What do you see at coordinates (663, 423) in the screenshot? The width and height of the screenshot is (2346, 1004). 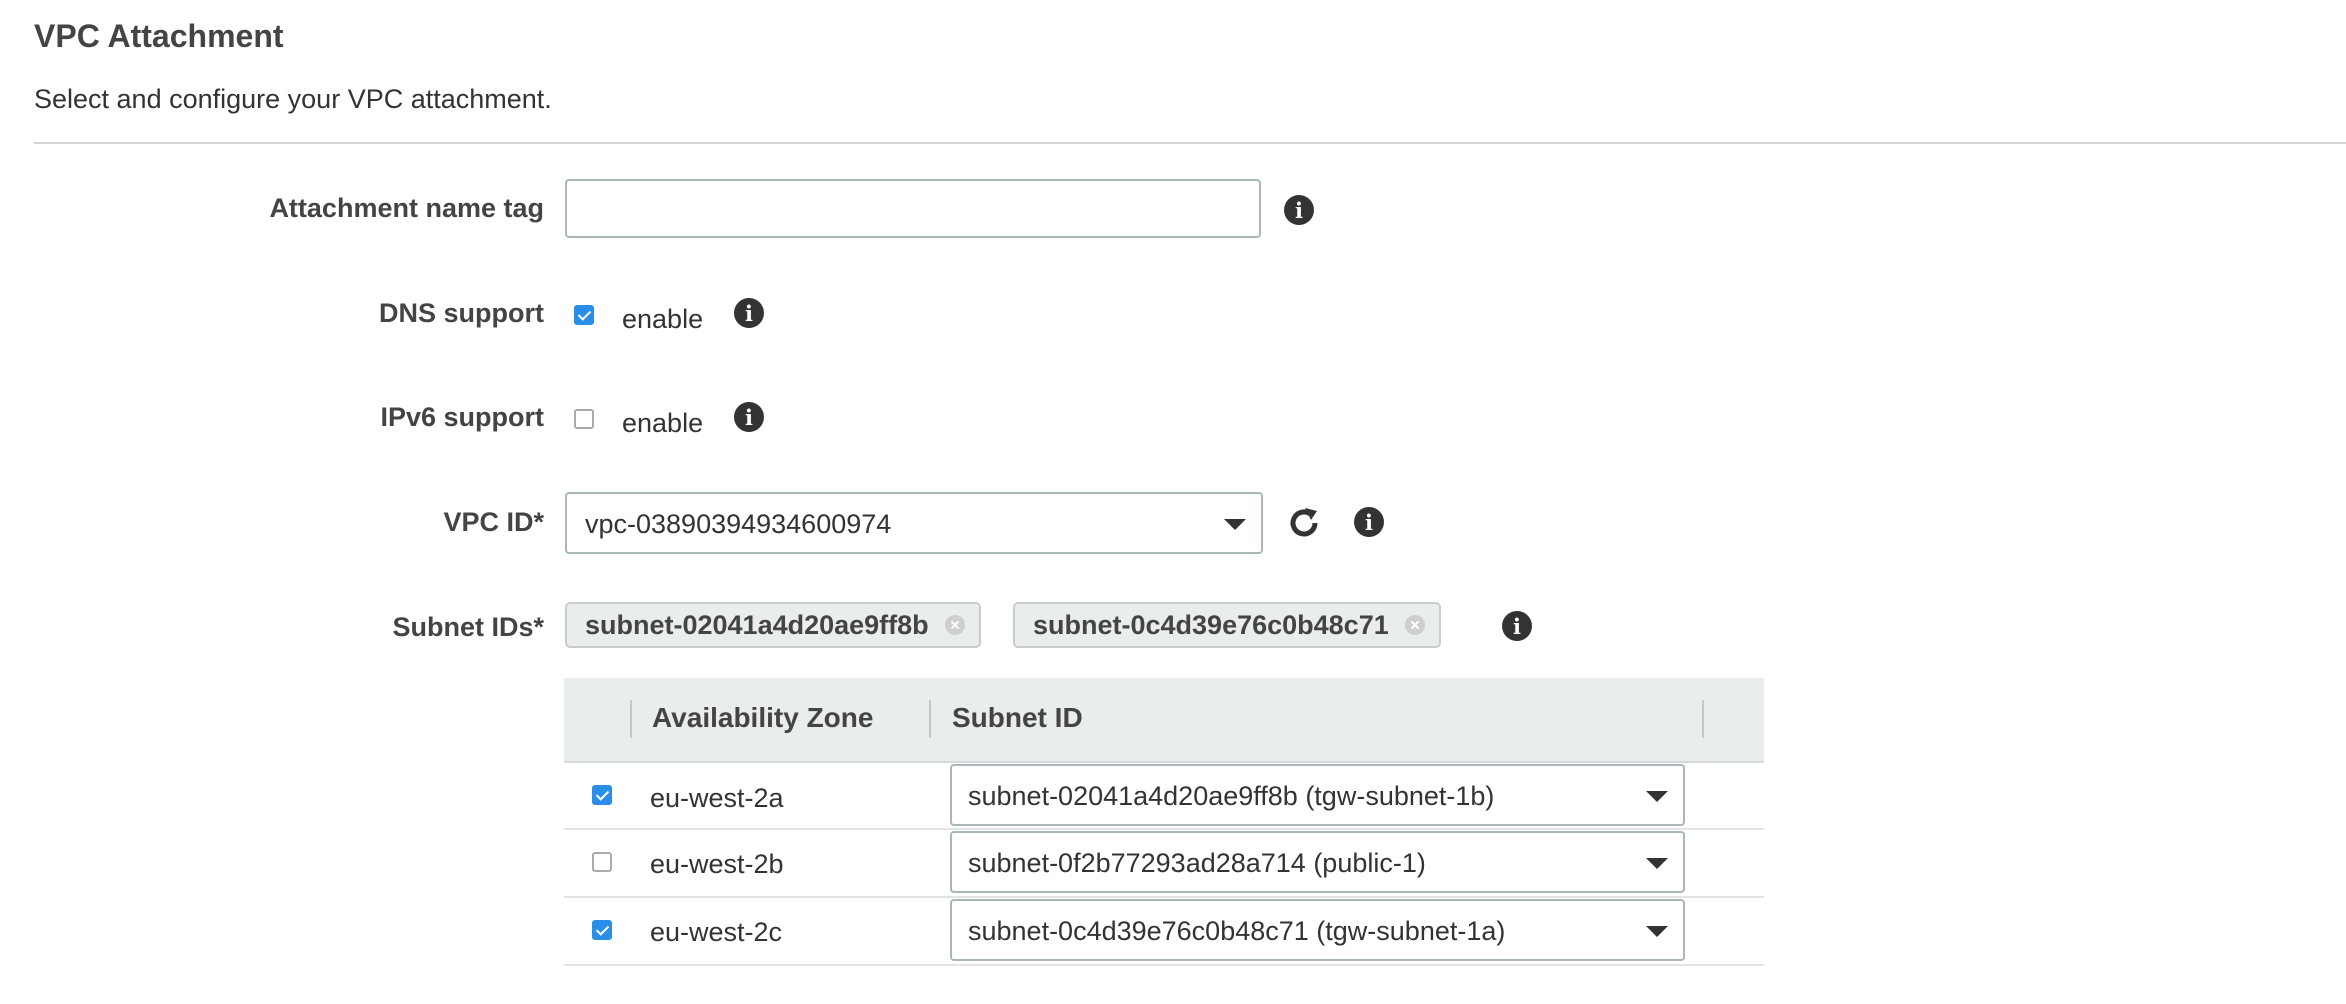 I see `ipv6-support-enable-label: enable` at bounding box center [663, 423].